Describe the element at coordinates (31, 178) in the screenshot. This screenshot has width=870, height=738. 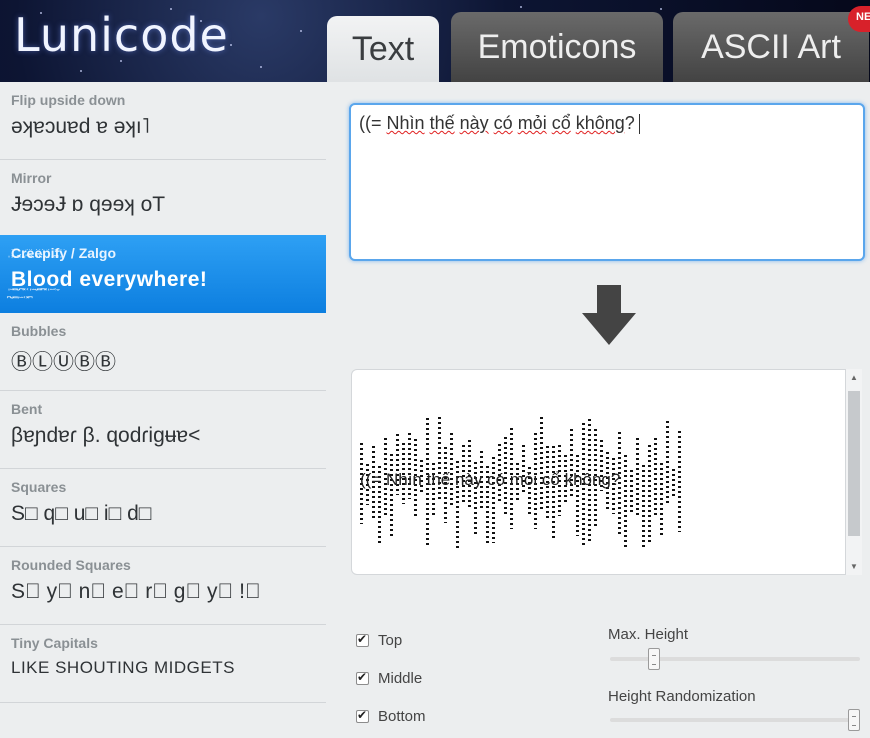
I see `sidebar-item-title: Mirror` at that location.